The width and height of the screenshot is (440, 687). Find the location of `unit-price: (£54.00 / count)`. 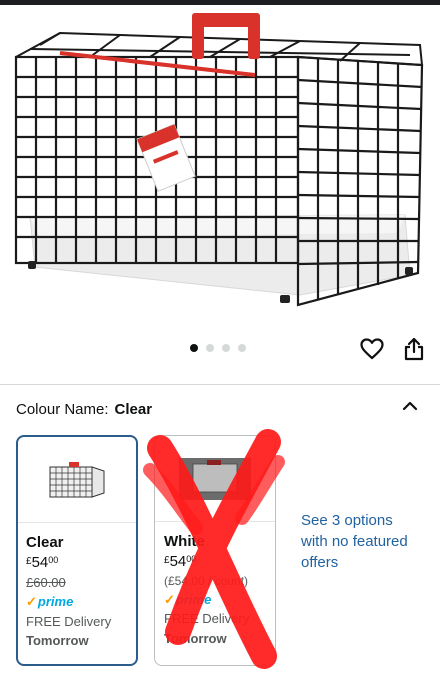

unit-price: (£54.00 / count) is located at coordinates (206, 580).